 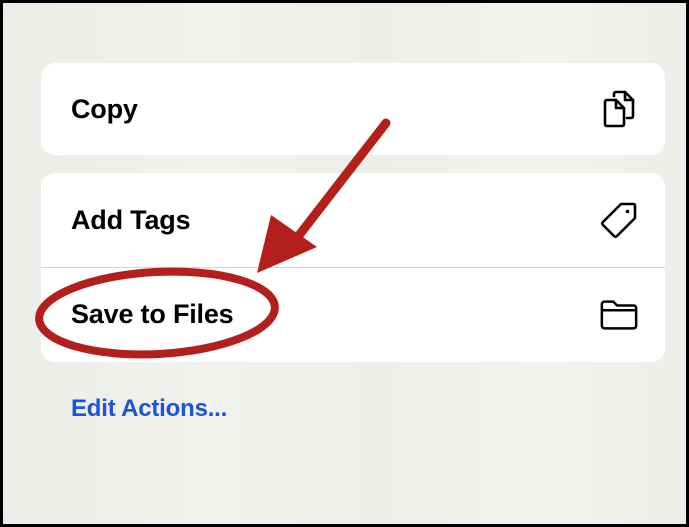 I want to click on add-tags-label: Add Tags, so click(x=131, y=219).